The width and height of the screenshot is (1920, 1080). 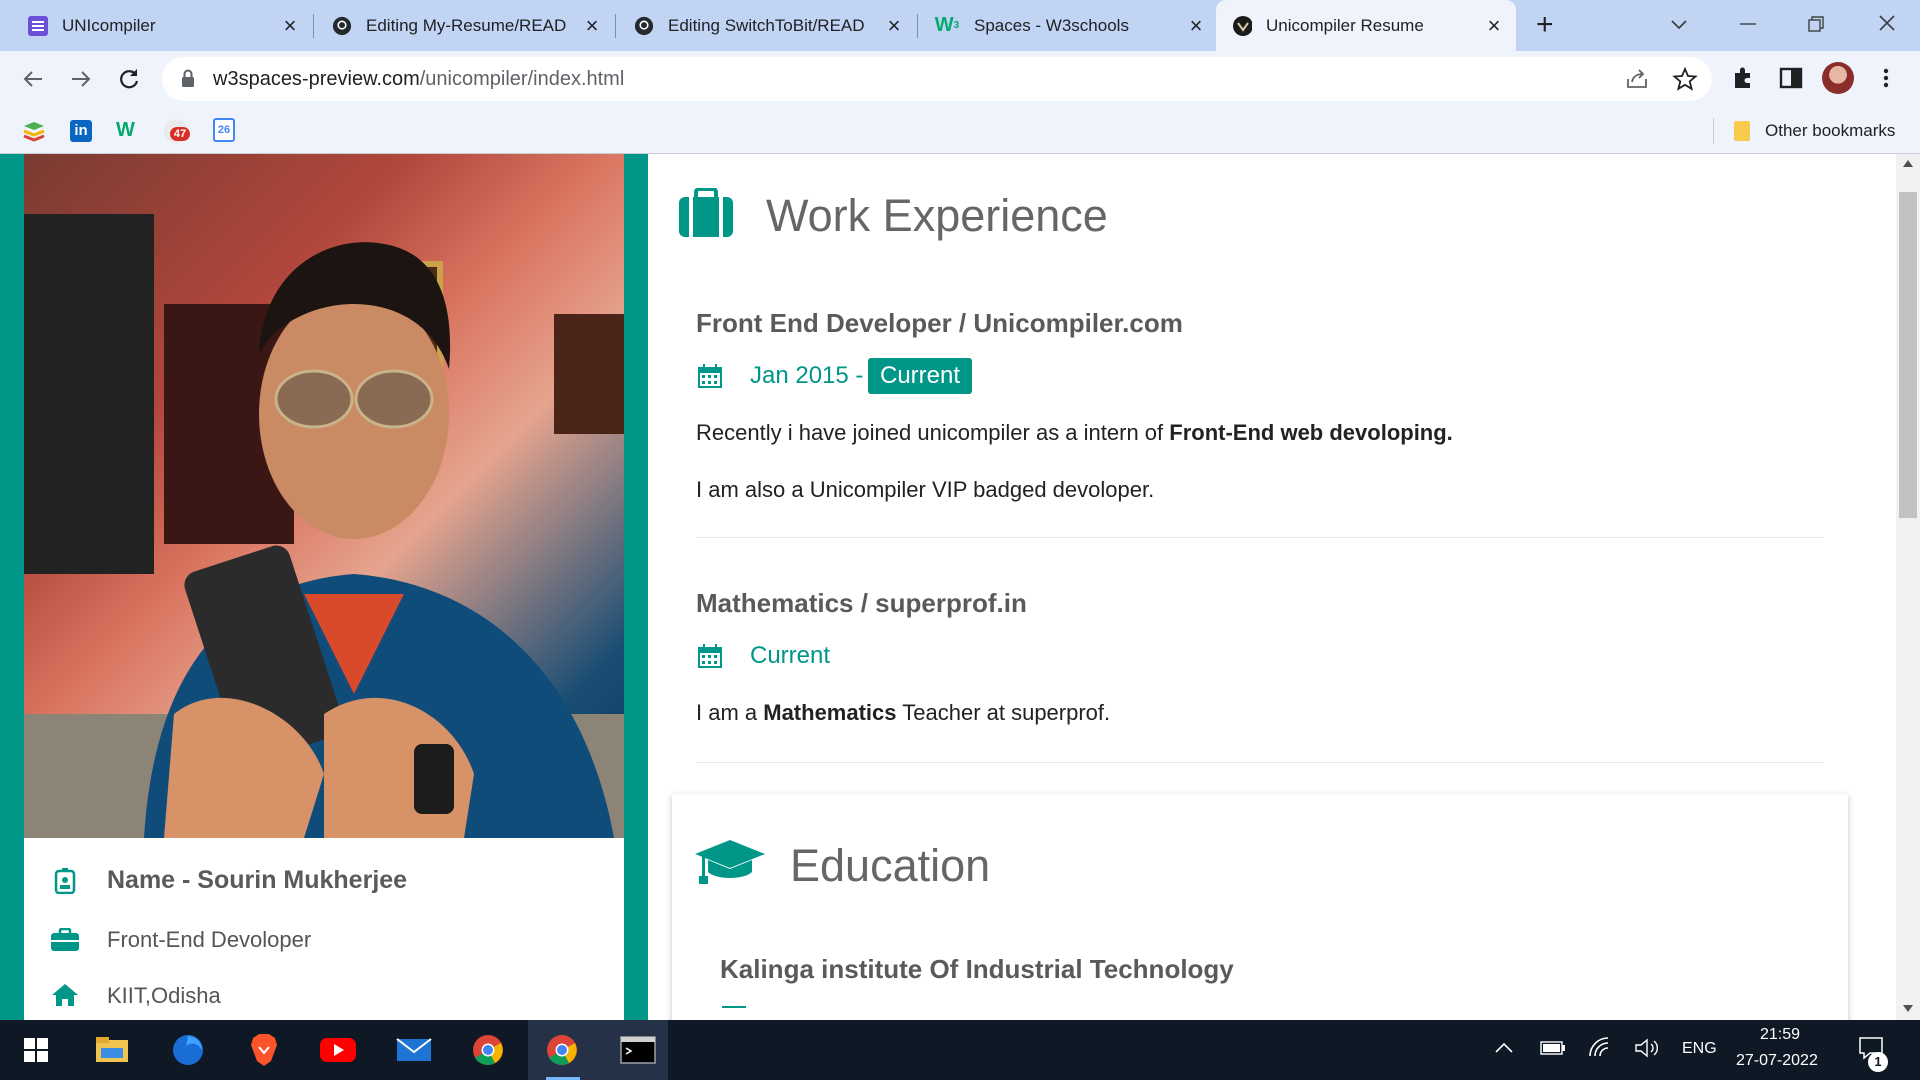 I want to click on battery-icon, so click(x=1553, y=1050).